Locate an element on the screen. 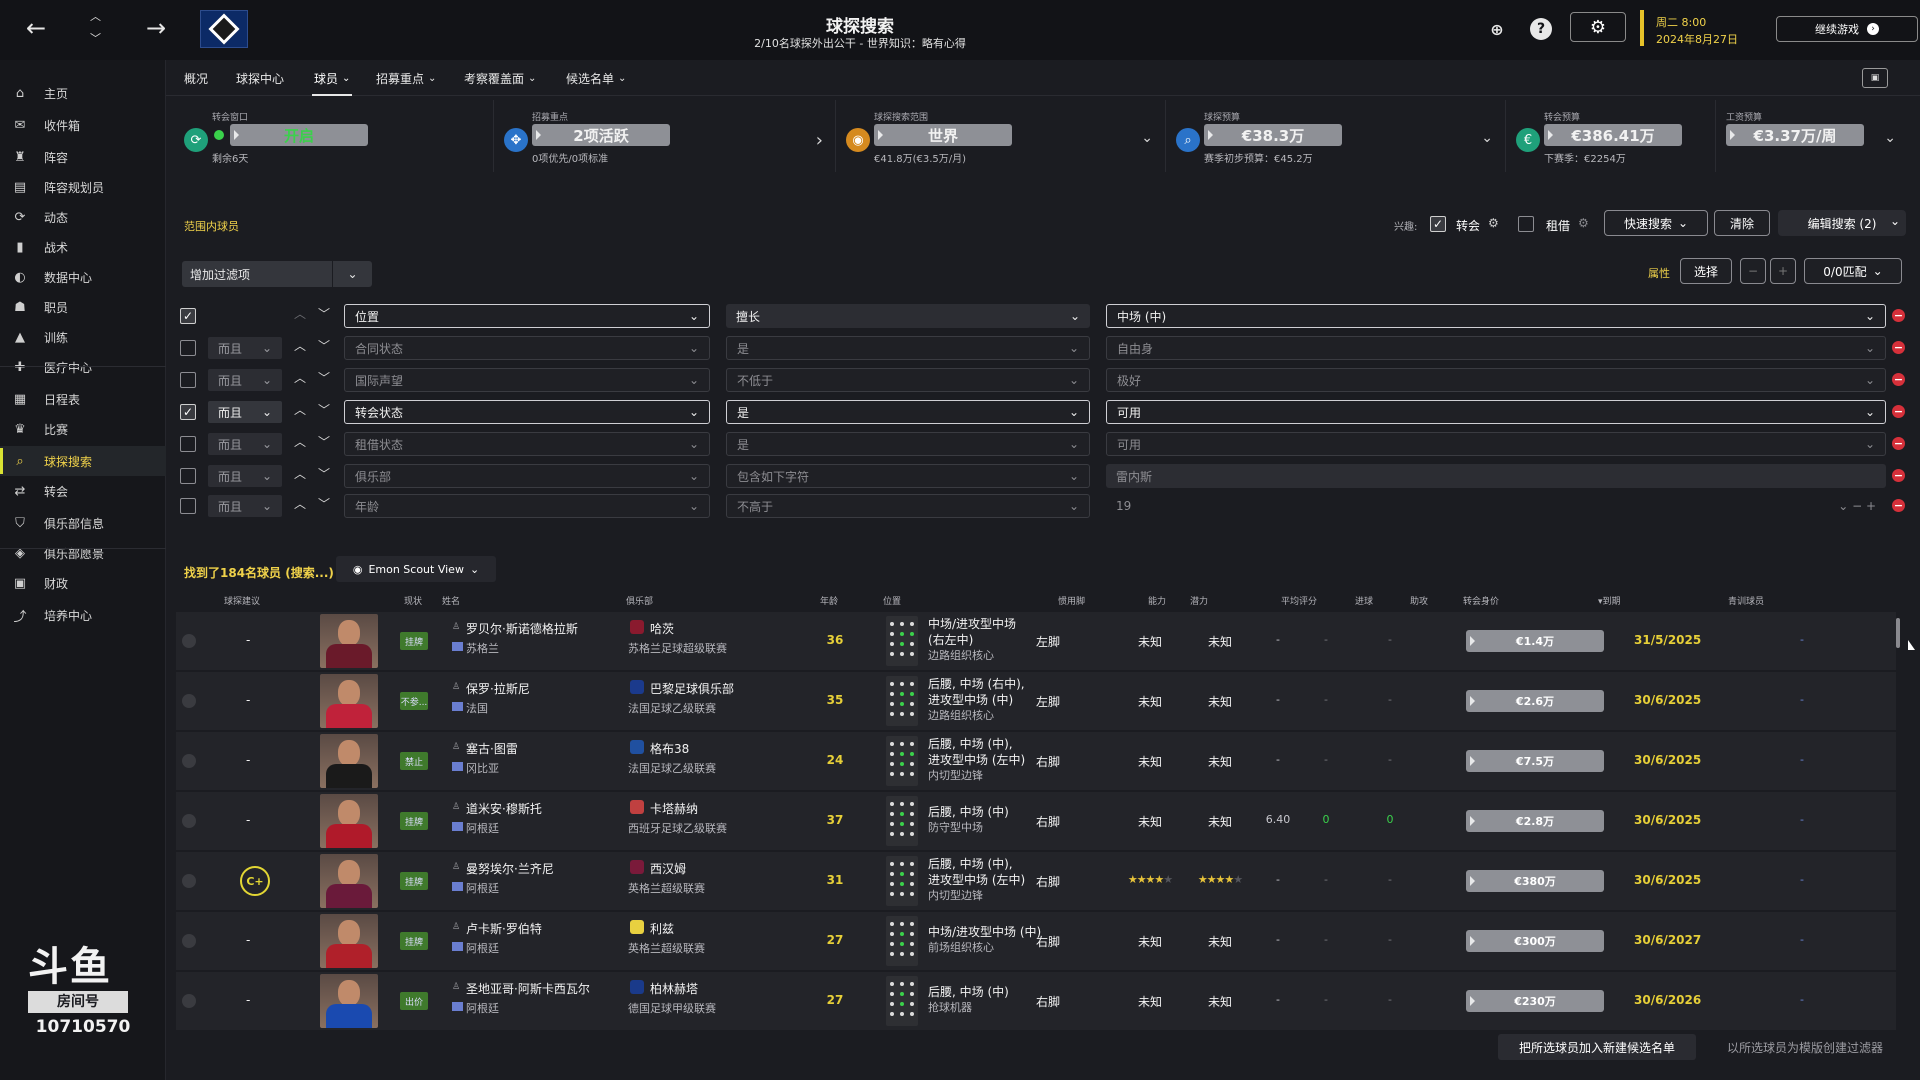 This screenshot has height=1080, width=1920. info-card-1: ✥ 招募重点 2项活跃 0项优先/0项标准 › is located at coordinates (666, 136).